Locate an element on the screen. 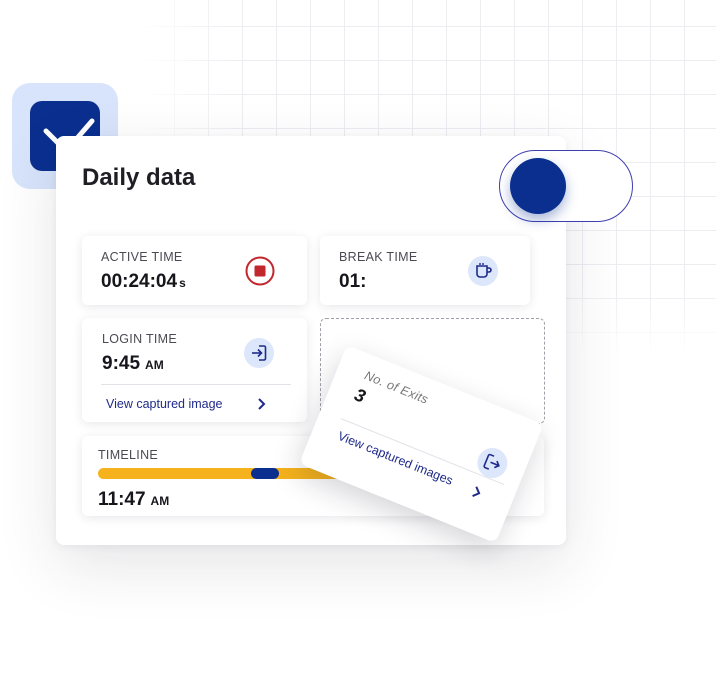 The image size is (716, 695). logout-icon is located at coordinates (491, 461).